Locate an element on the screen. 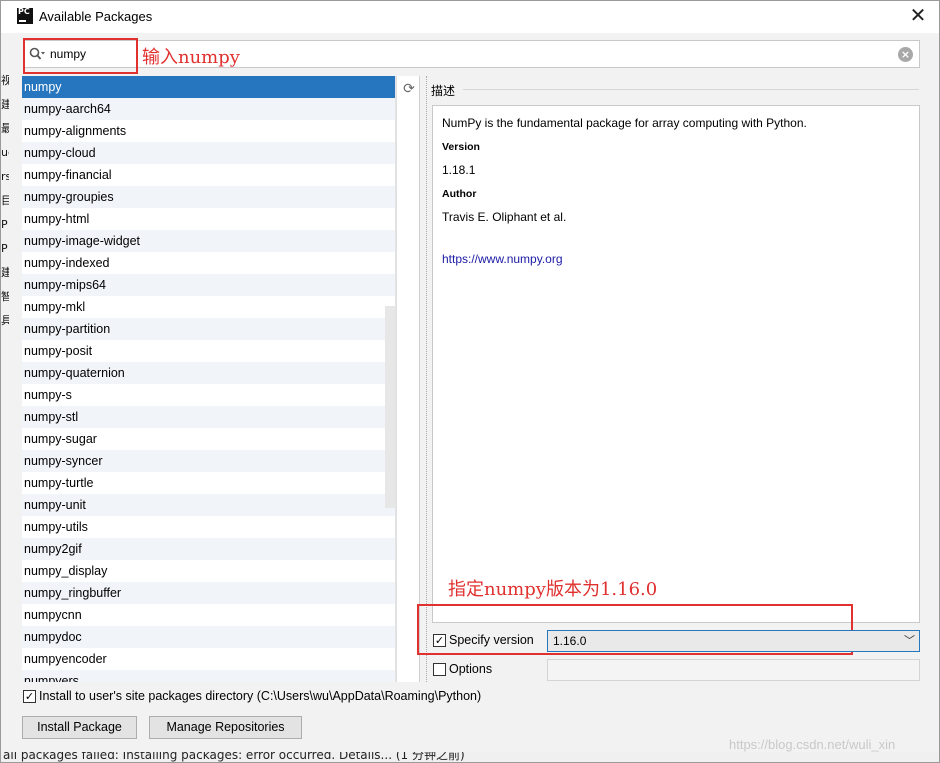  package-row: numpyencoder is located at coordinates (208, 659).